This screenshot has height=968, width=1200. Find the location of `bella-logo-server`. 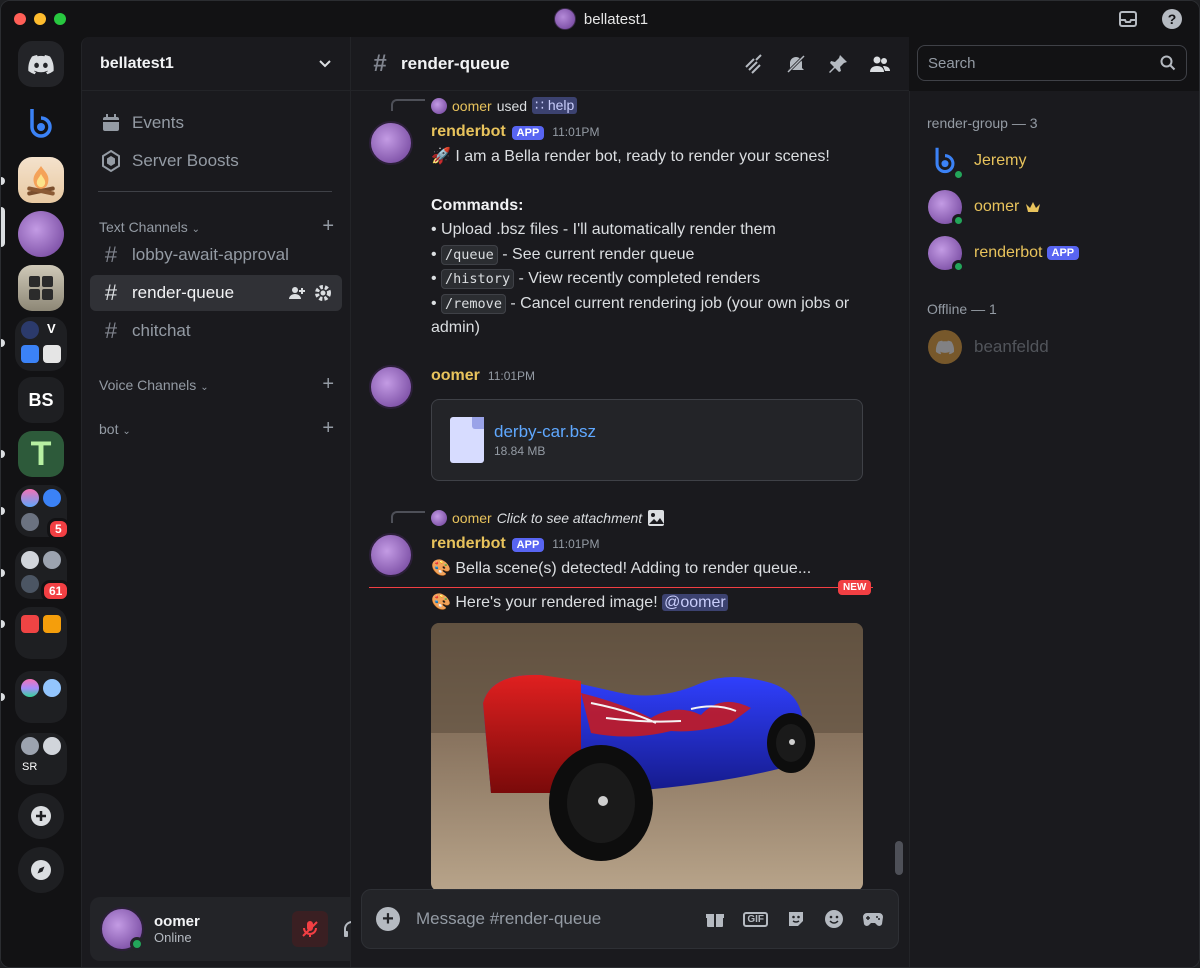

bella-logo-server is located at coordinates (41, 124).